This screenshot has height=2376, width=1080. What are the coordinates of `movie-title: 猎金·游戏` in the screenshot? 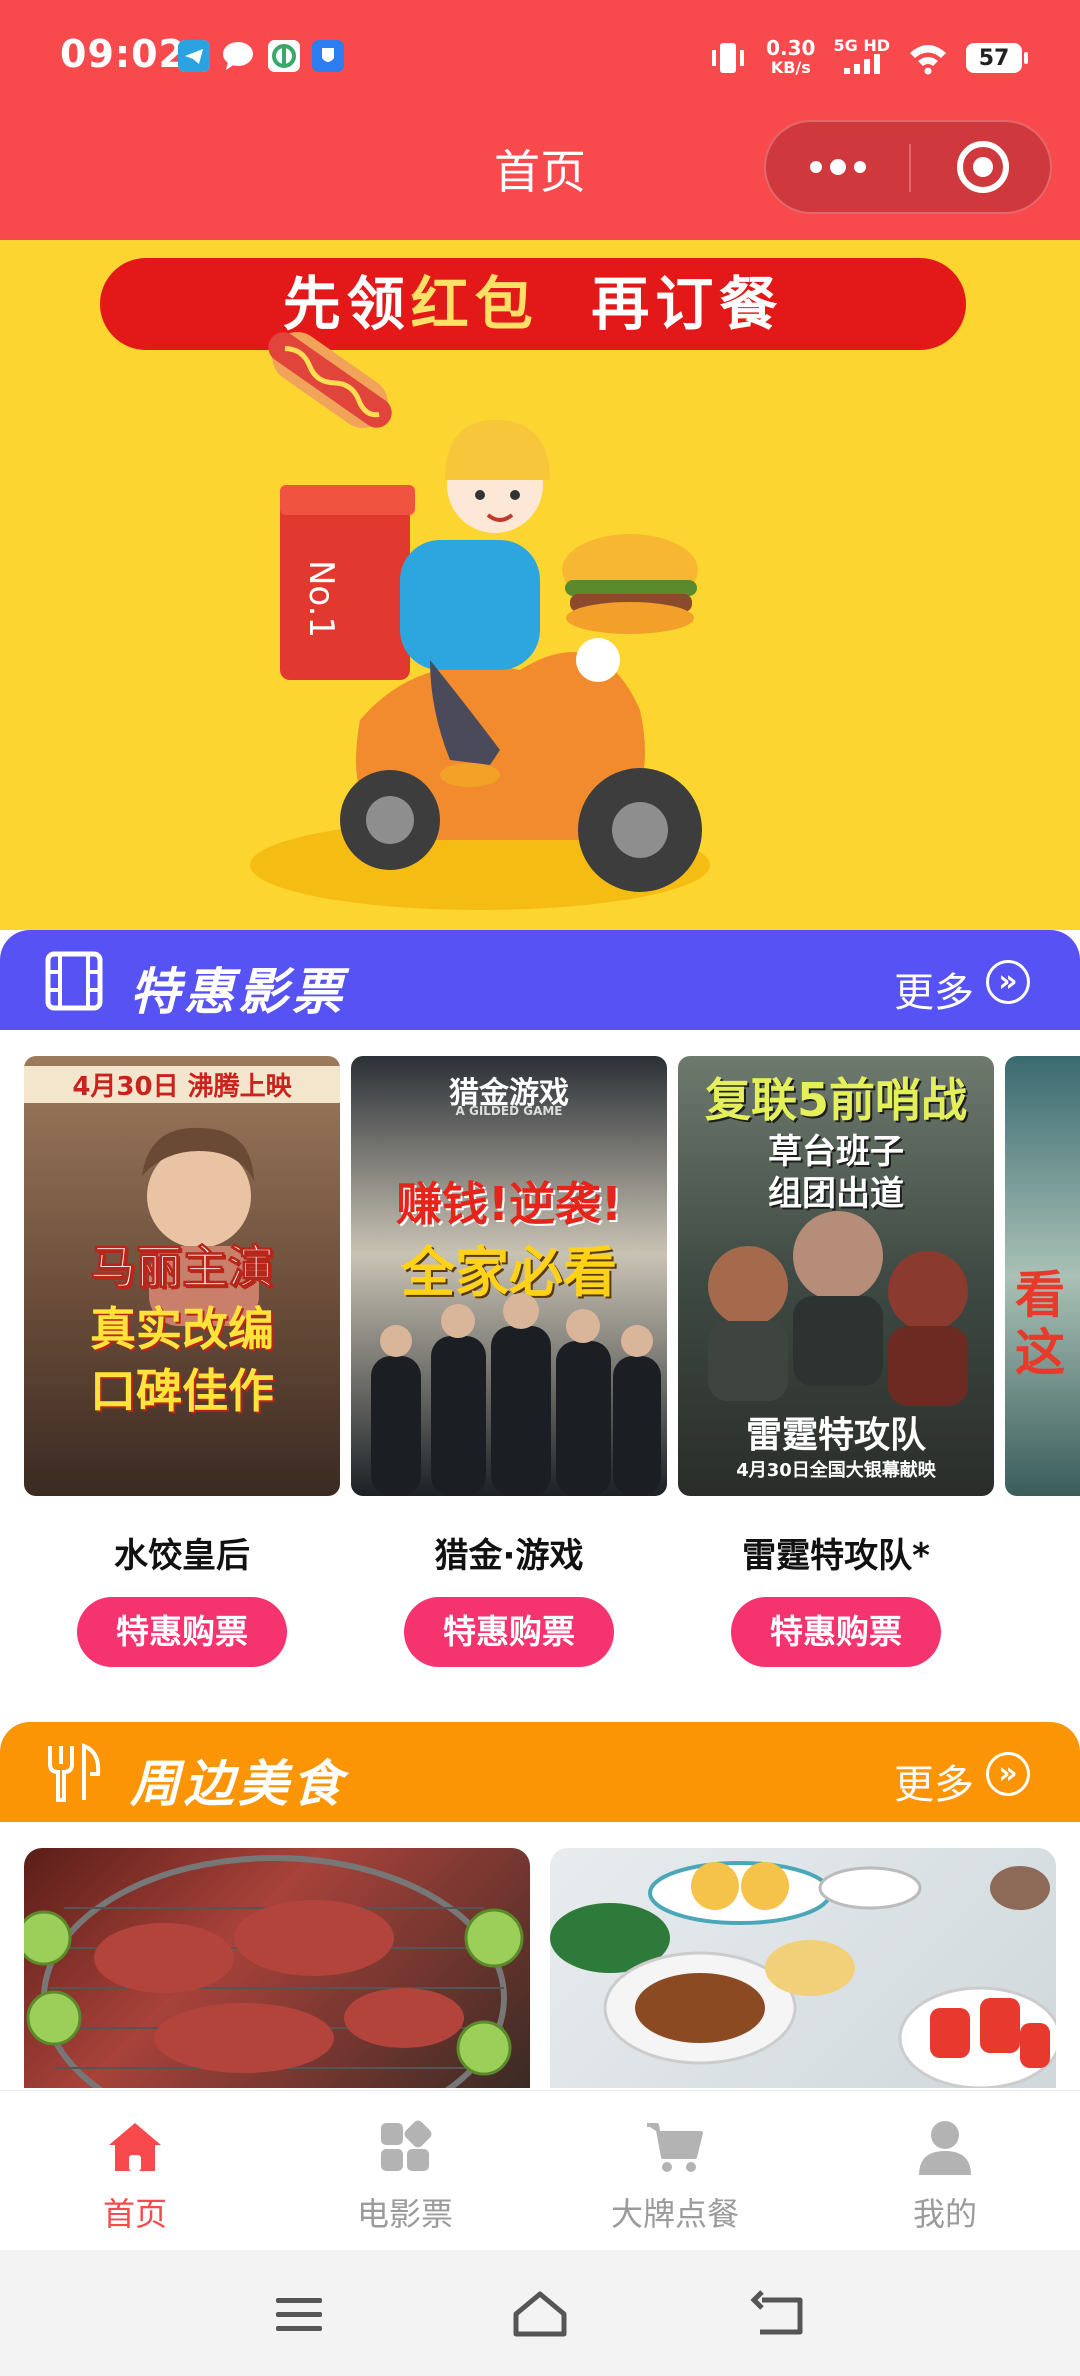 It's located at (509, 1556).